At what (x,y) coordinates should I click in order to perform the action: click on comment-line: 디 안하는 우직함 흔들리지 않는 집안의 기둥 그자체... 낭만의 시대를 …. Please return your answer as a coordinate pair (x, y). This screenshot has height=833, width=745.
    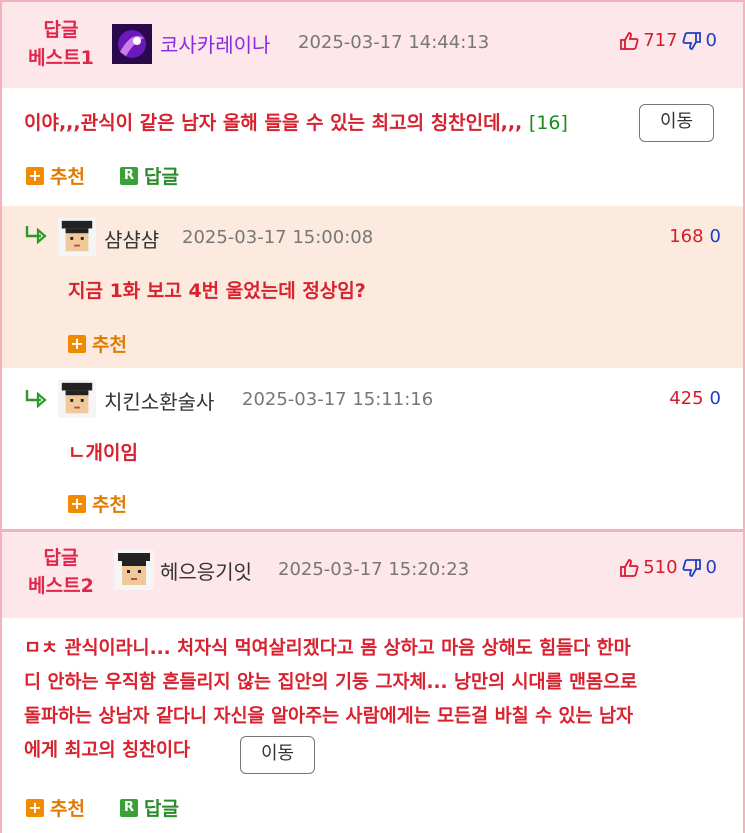
    Looking at the image, I should click on (331, 682).